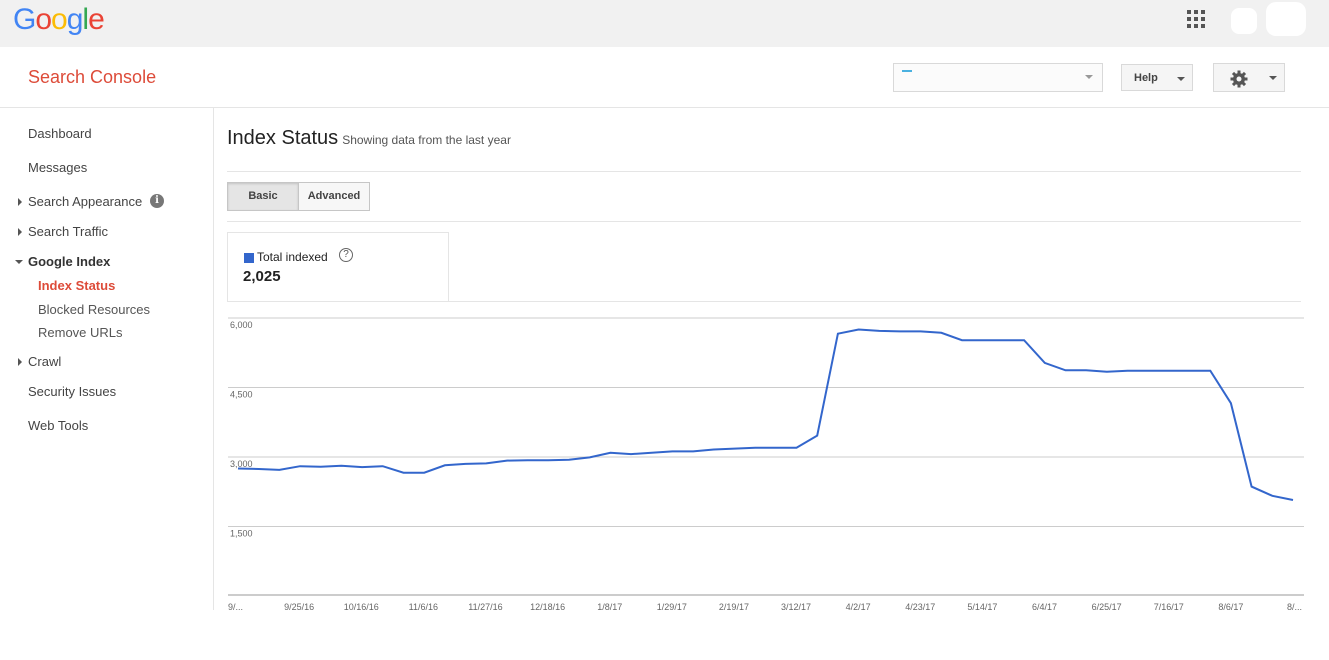 The width and height of the screenshot is (1329, 660). What do you see at coordinates (241, 395) in the screenshot?
I see `y-tick-label: 4,500` at bounding box center [241, 395].